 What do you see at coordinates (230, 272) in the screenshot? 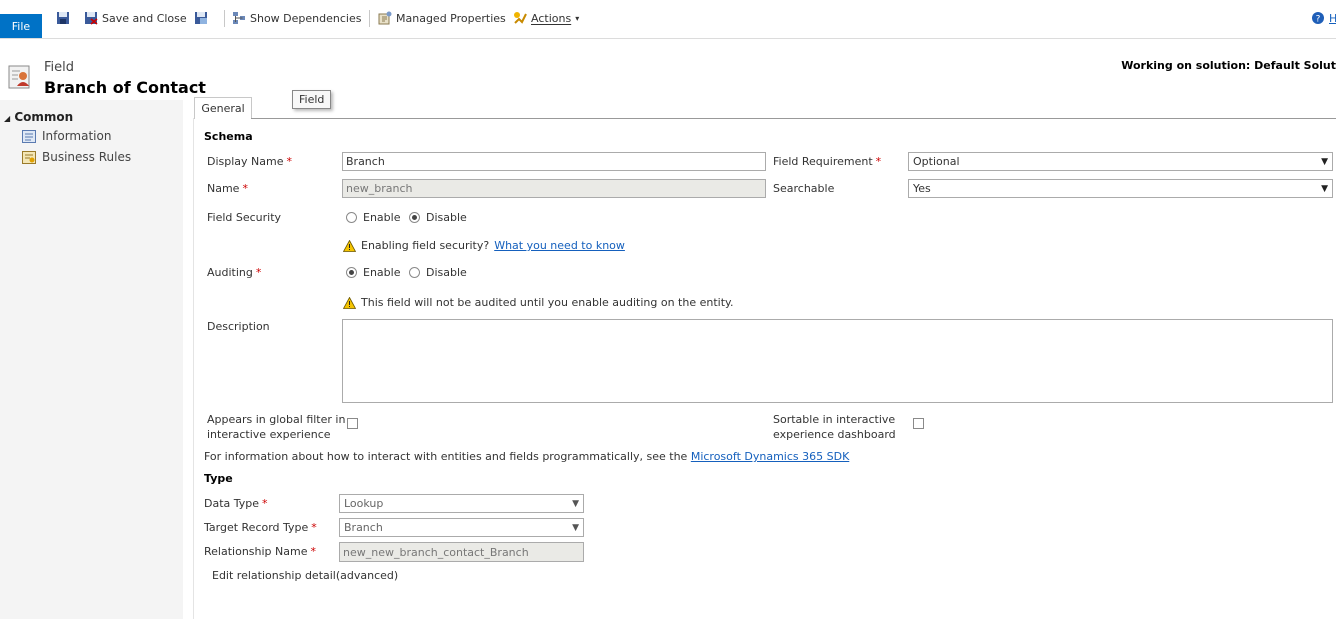
I see `auditing-label-text: Auditing` at bounding box center [230, 272].